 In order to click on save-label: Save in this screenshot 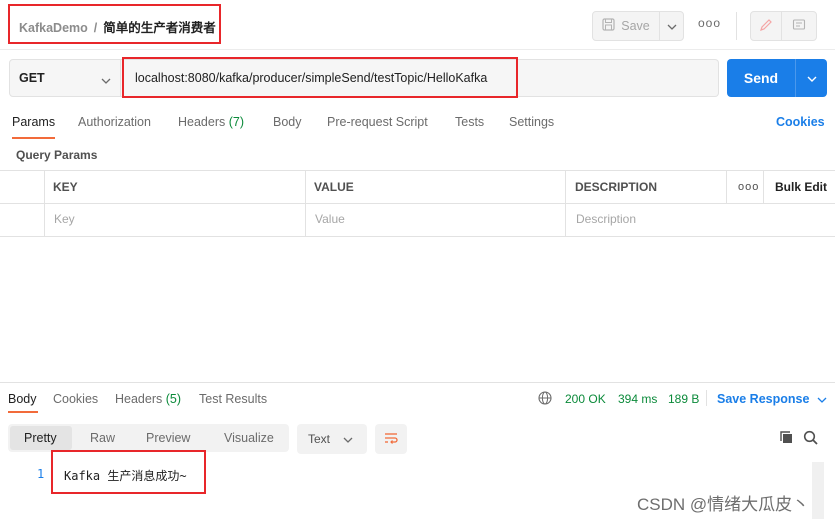, I will do `click(635, 26)`.